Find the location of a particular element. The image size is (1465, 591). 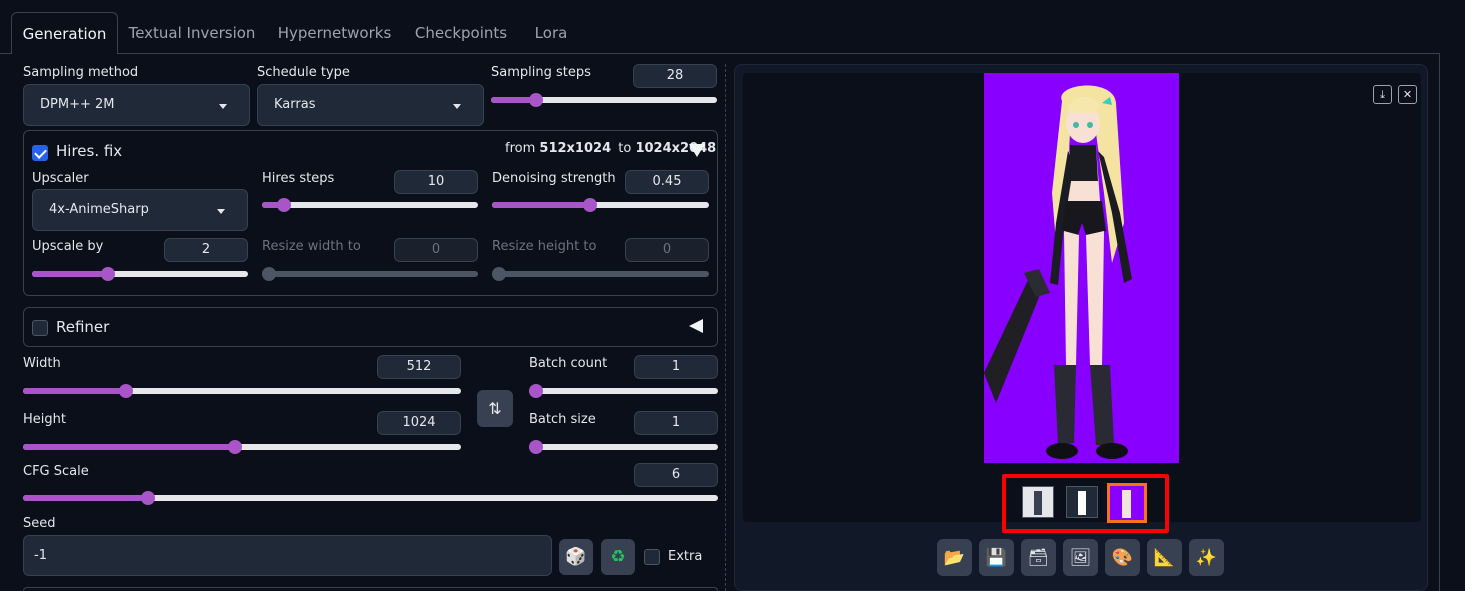

hires-fix-info: from 512x1024 to 1024x2048 is located at coordinates (610, 148).